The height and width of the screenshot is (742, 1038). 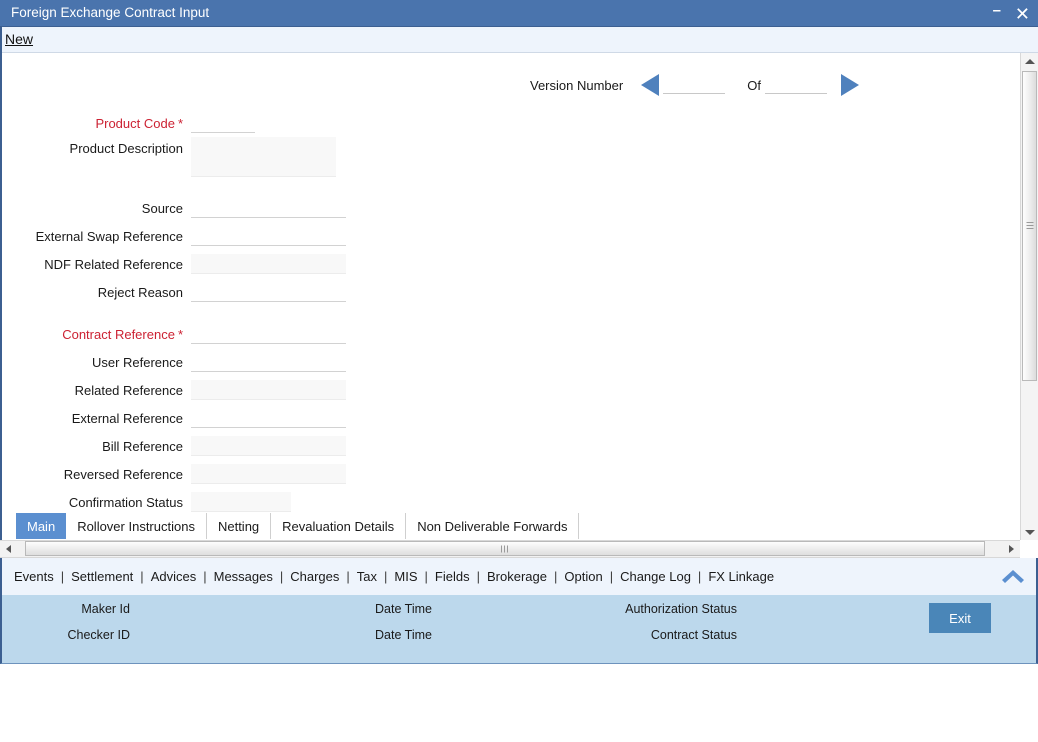 I want to click on window-controls: – ✕, so click(x=1011, y=13).